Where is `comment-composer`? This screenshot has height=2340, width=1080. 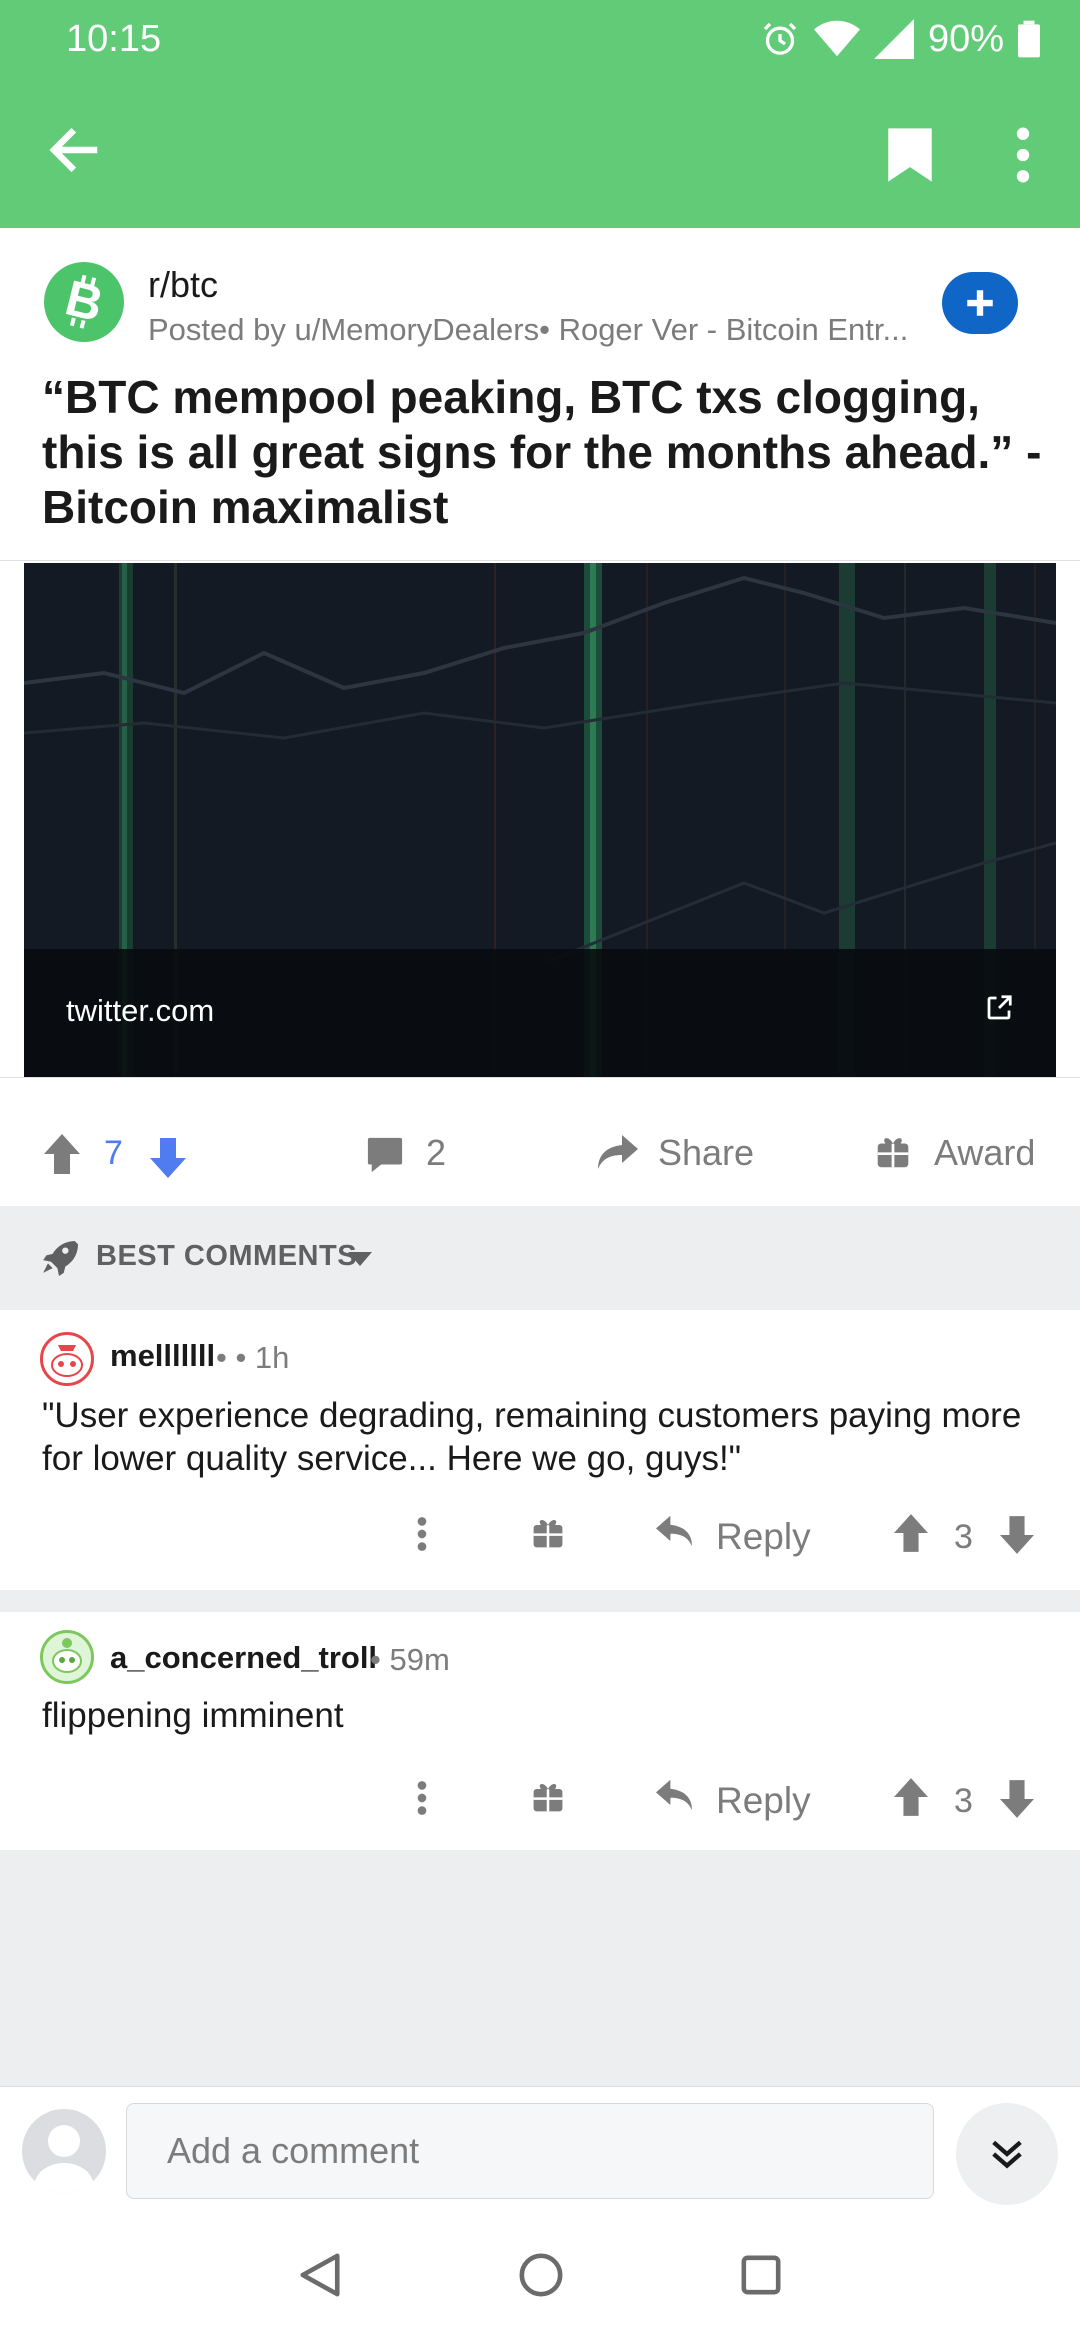
comment-composer is located at coordinates (540, 2148).